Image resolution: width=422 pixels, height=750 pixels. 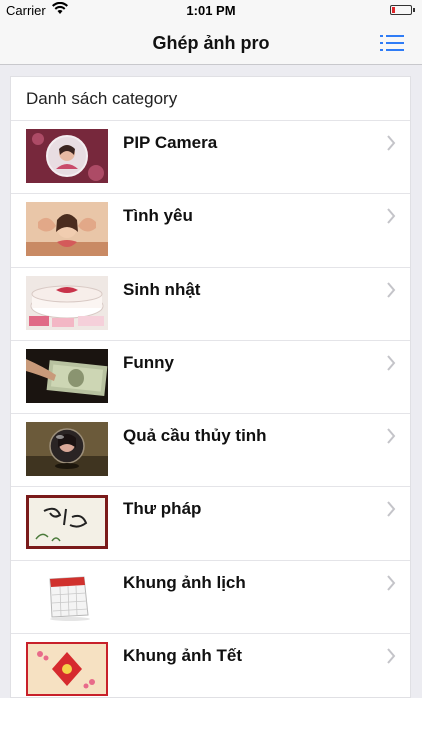 What do you see at coordinates (210, 598) in the screenshot?
I see `category-row-calendar: Khung ảnh lịch` at bounding box center [210, 598].